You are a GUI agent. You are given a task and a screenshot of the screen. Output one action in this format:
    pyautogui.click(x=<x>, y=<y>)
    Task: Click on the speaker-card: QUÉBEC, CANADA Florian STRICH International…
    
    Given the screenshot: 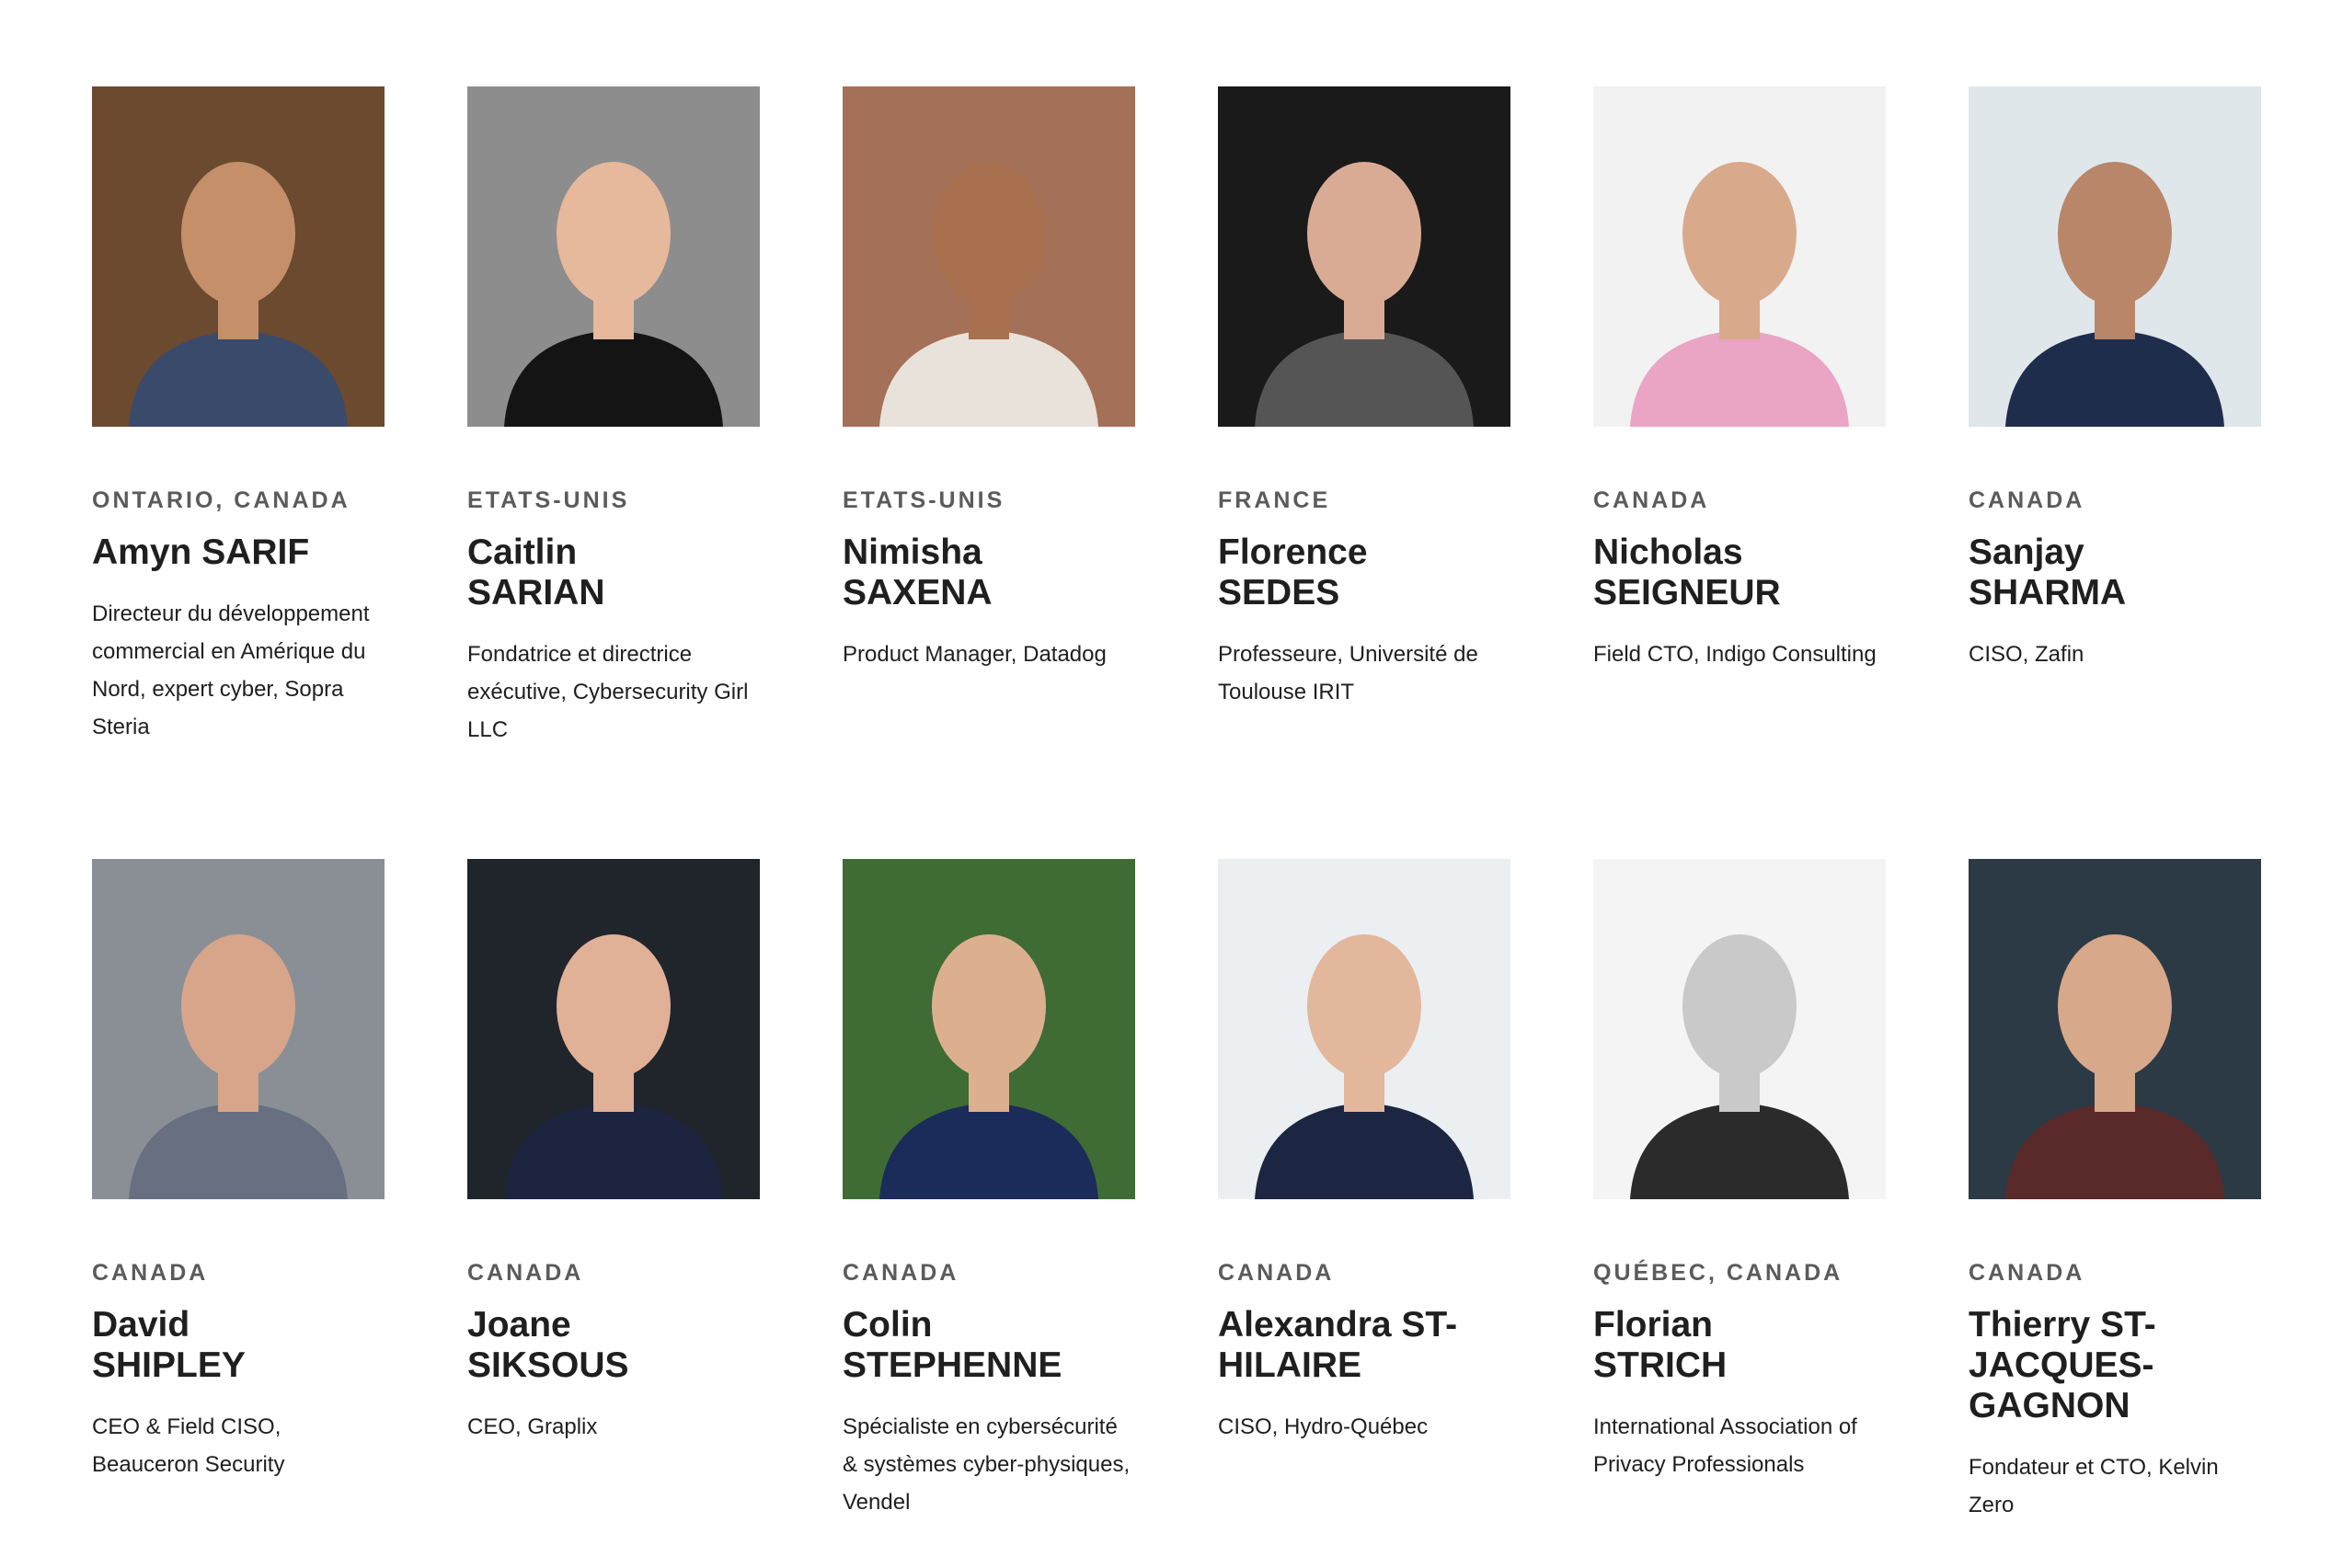 What is the action you would take?
    pyautogui.click(x=1739, y=1208)
    